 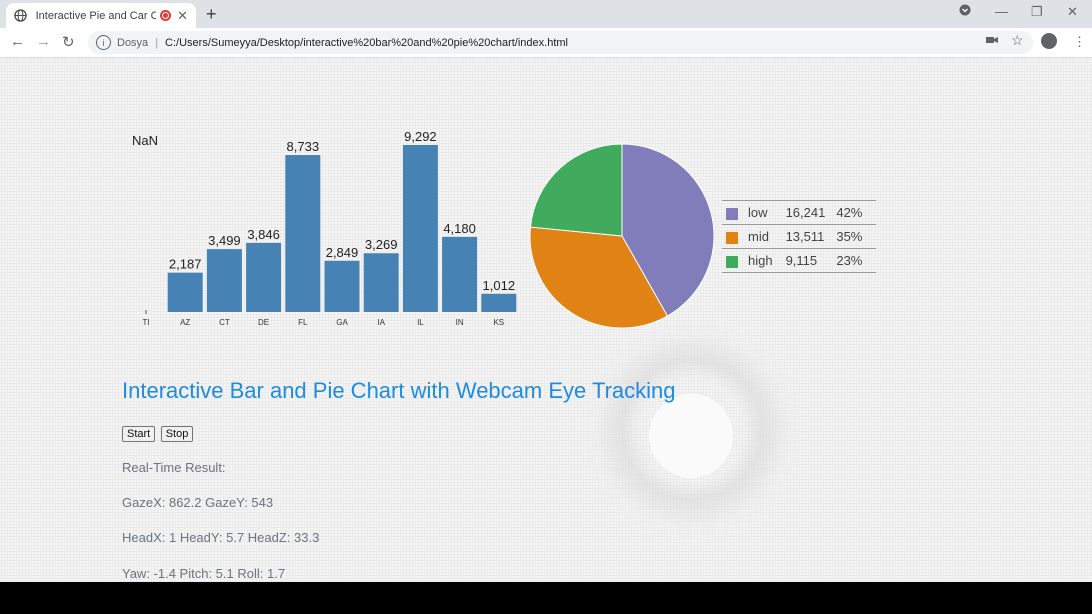 What do you see at coordinates (420, 136) in the screenshot?
I see `bar-value-label: 9,292` at bounding box center [420, 136].